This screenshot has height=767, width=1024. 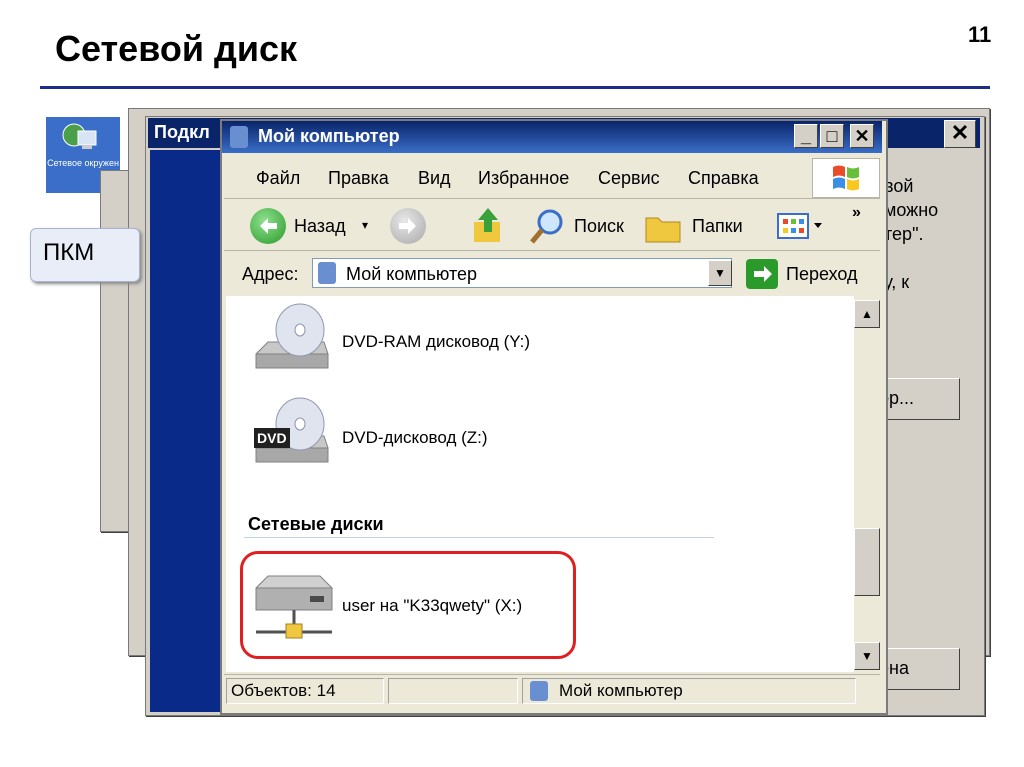 I want to click on maximize-button: □, so click(x=832, y=136).